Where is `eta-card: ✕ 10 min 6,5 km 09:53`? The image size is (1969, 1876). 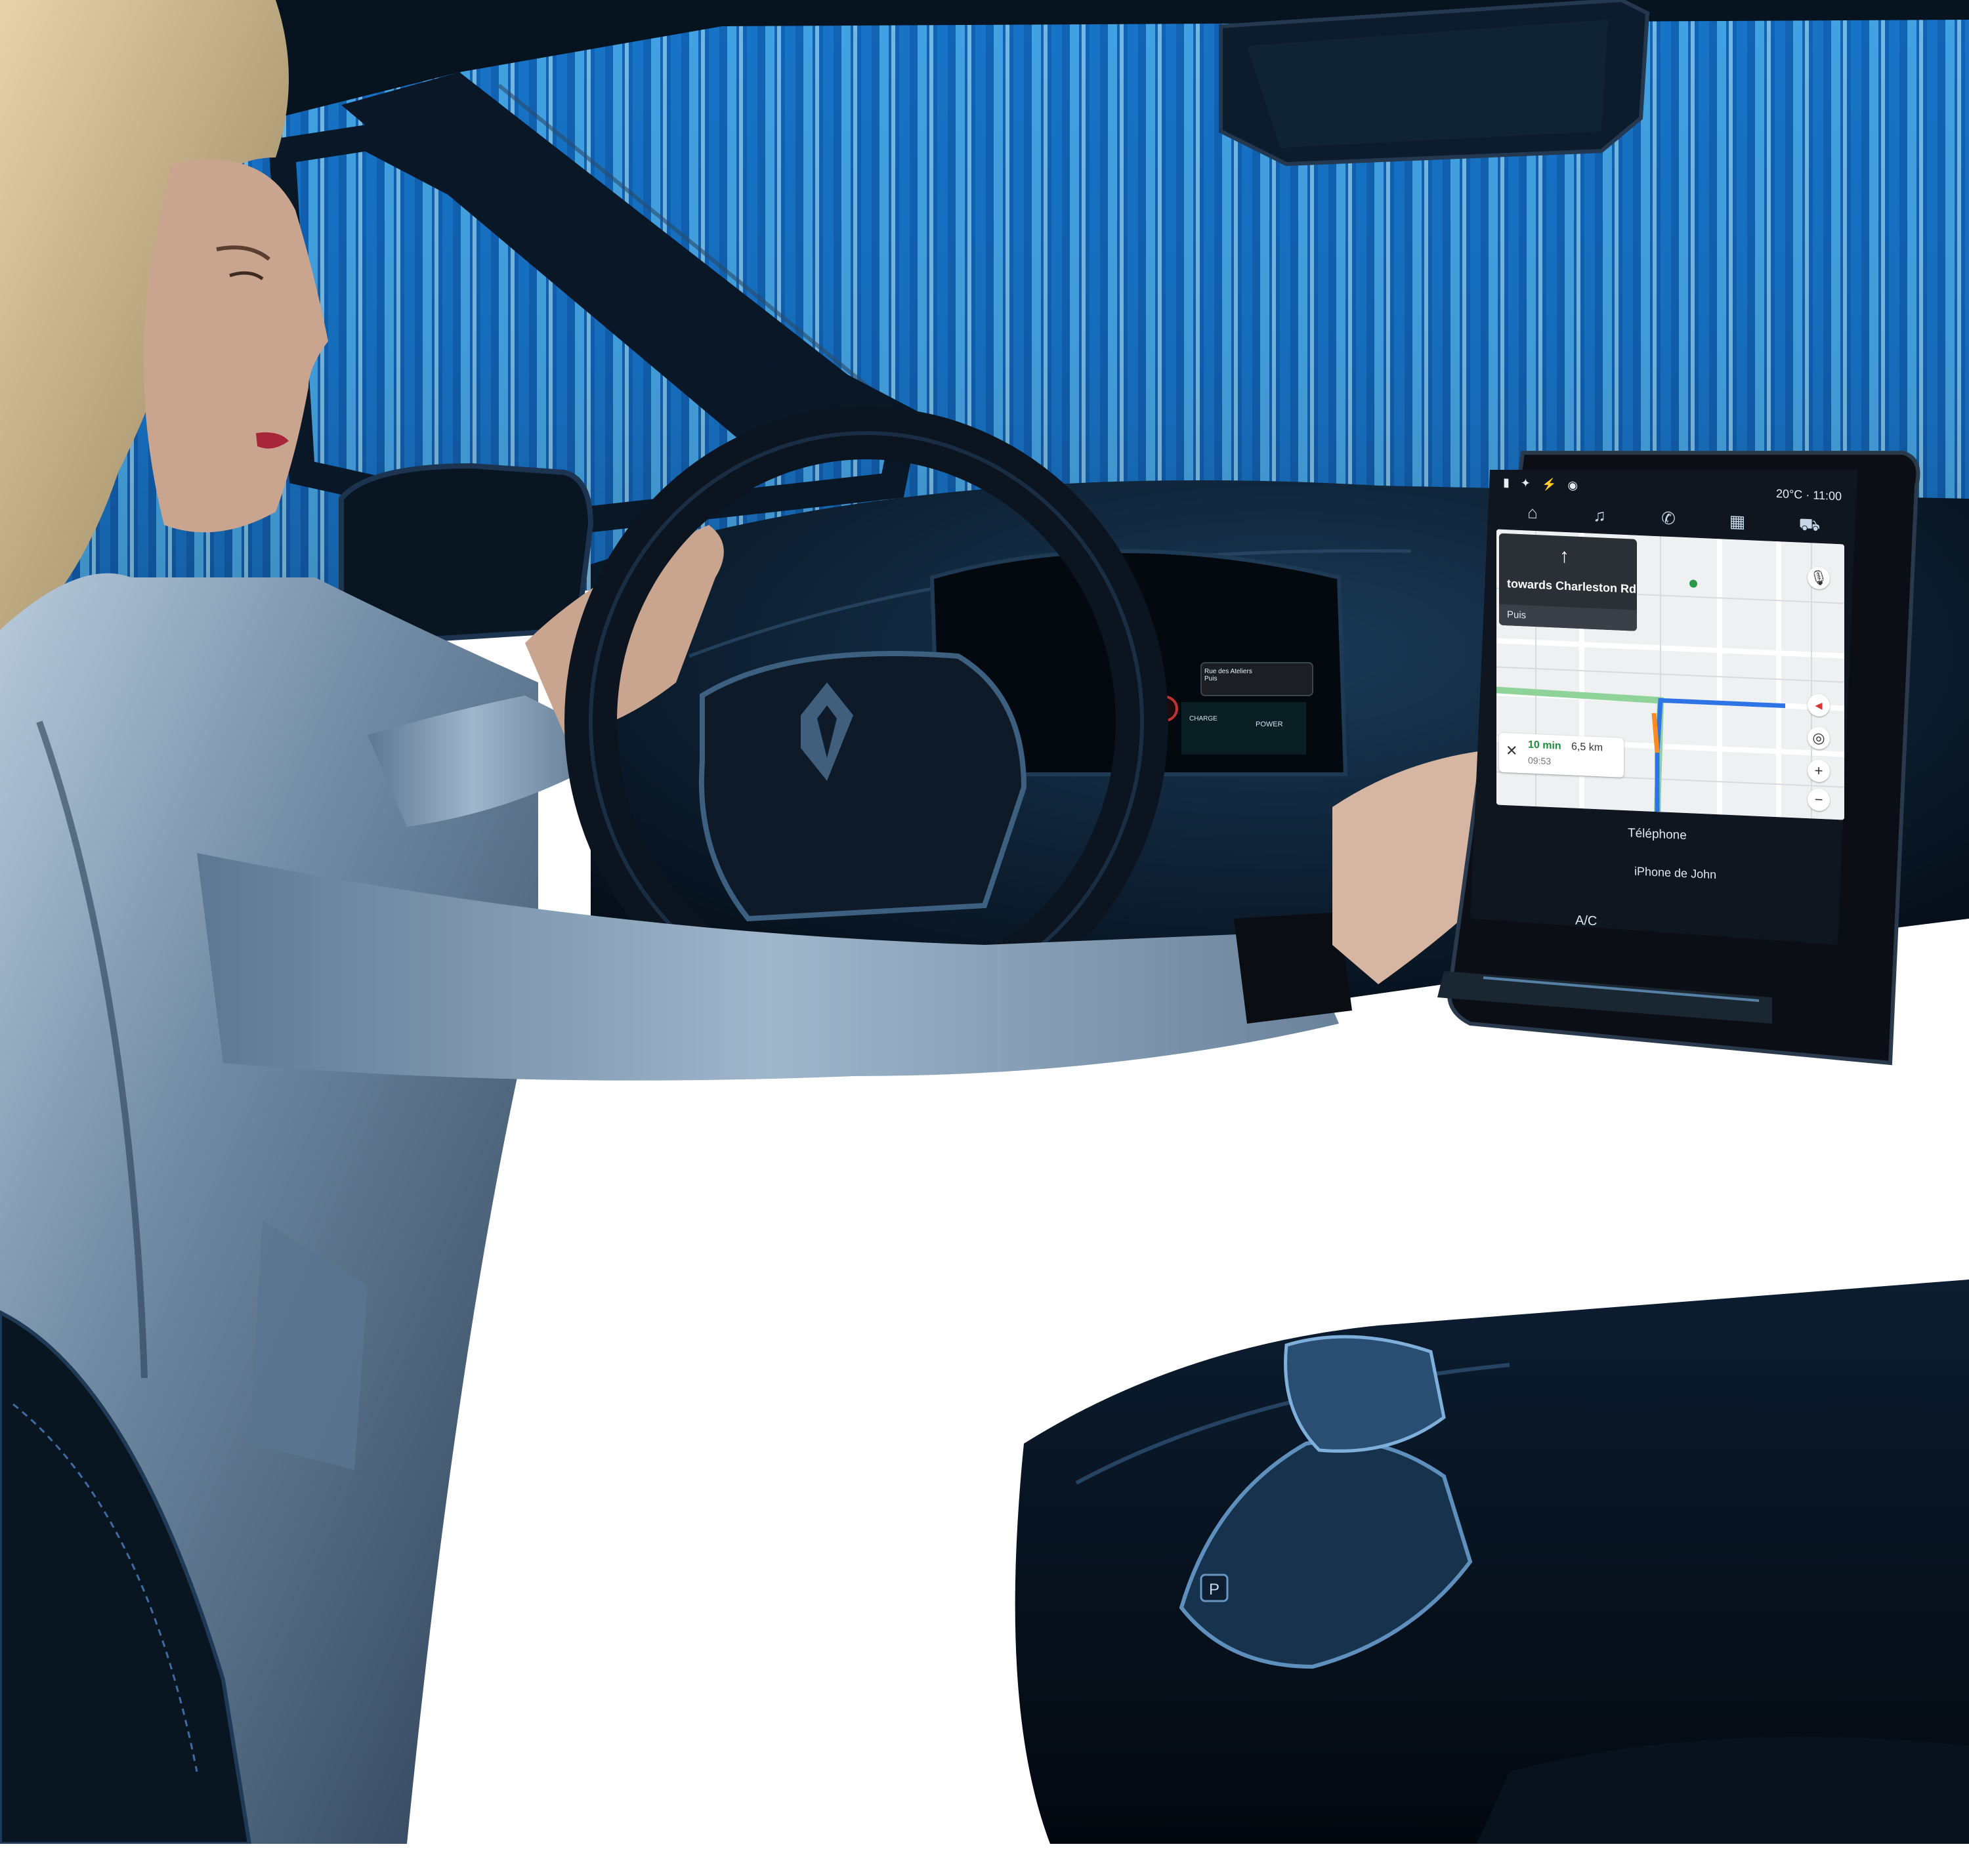
eta-card: ✕ 10 min 6,5 km 09:53 is located at coordinates (1561, 755).